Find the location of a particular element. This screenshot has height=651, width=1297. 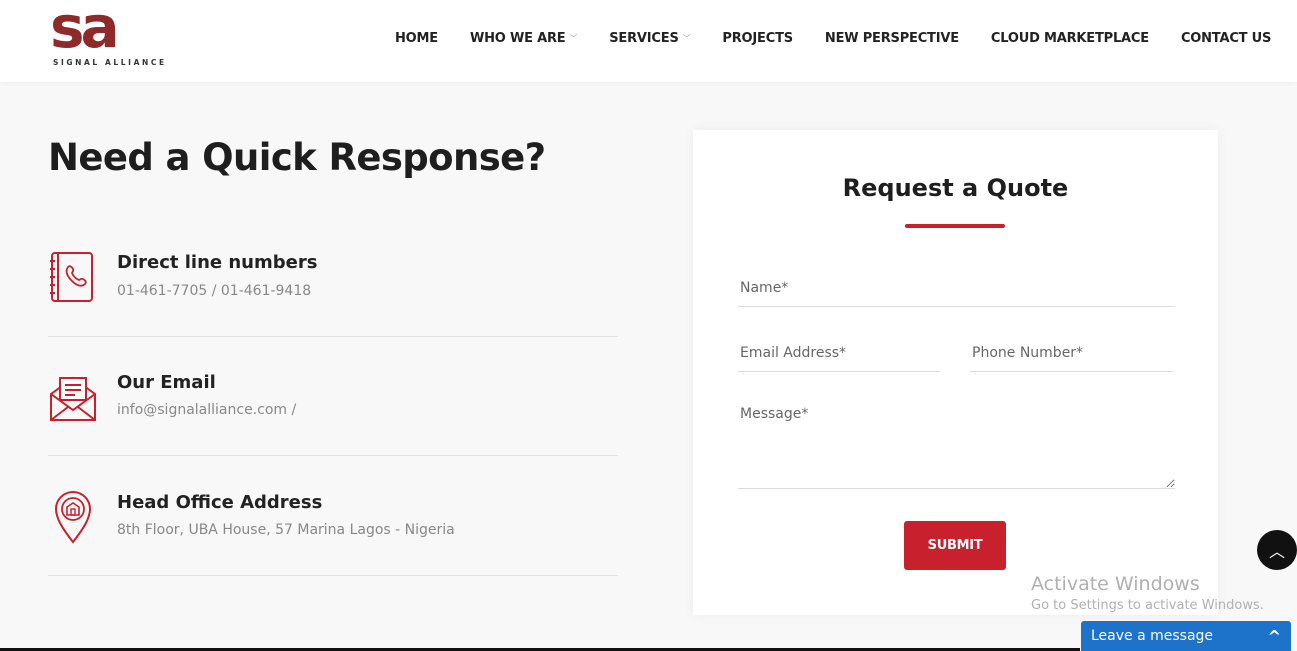

chevron-up-icon: ︿ is located at coordinates (1276, 551).